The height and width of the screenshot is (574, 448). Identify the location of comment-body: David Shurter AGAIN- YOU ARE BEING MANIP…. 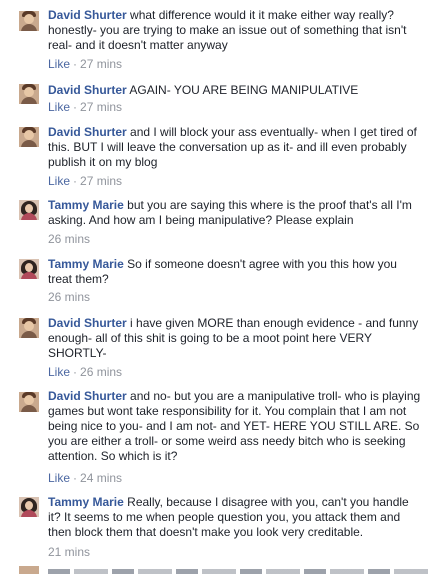
(235, 90).